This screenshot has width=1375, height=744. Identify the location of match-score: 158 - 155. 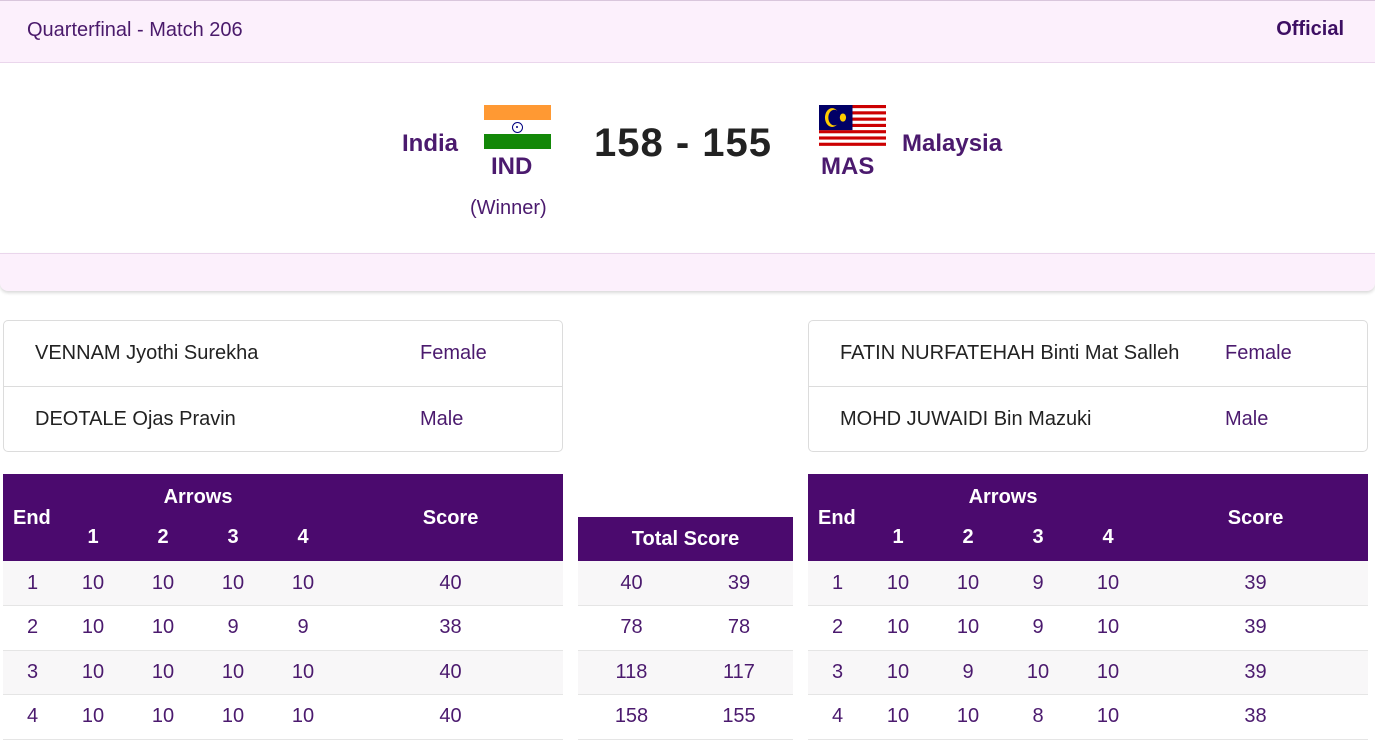
(683, 143).